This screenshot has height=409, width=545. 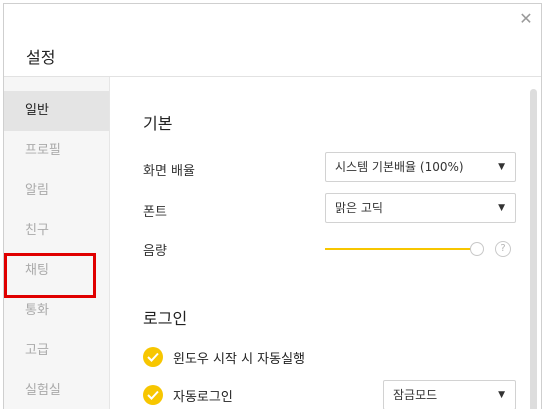 I want to click on scrollbar, so click(x=533, y=249).